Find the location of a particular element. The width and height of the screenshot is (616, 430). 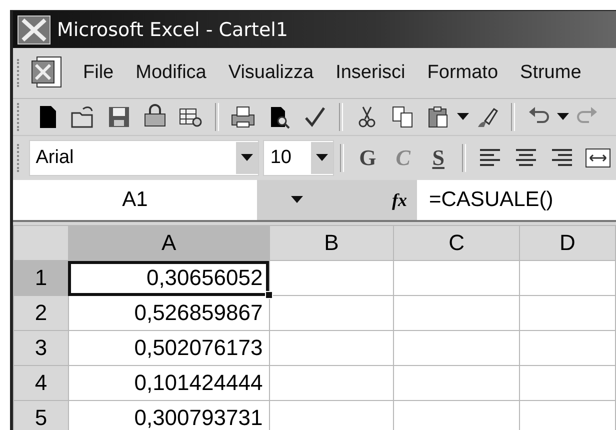

column-header: B is located at coordinates (331, 243).